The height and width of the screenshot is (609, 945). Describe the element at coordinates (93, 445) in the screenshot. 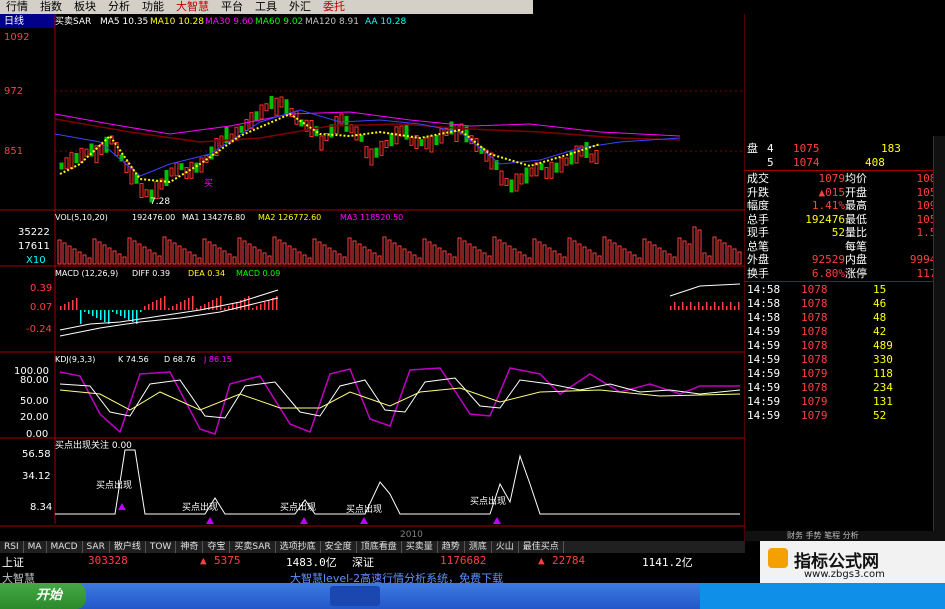

I see `signal-name: 买点出现关注 0.00` at that location.